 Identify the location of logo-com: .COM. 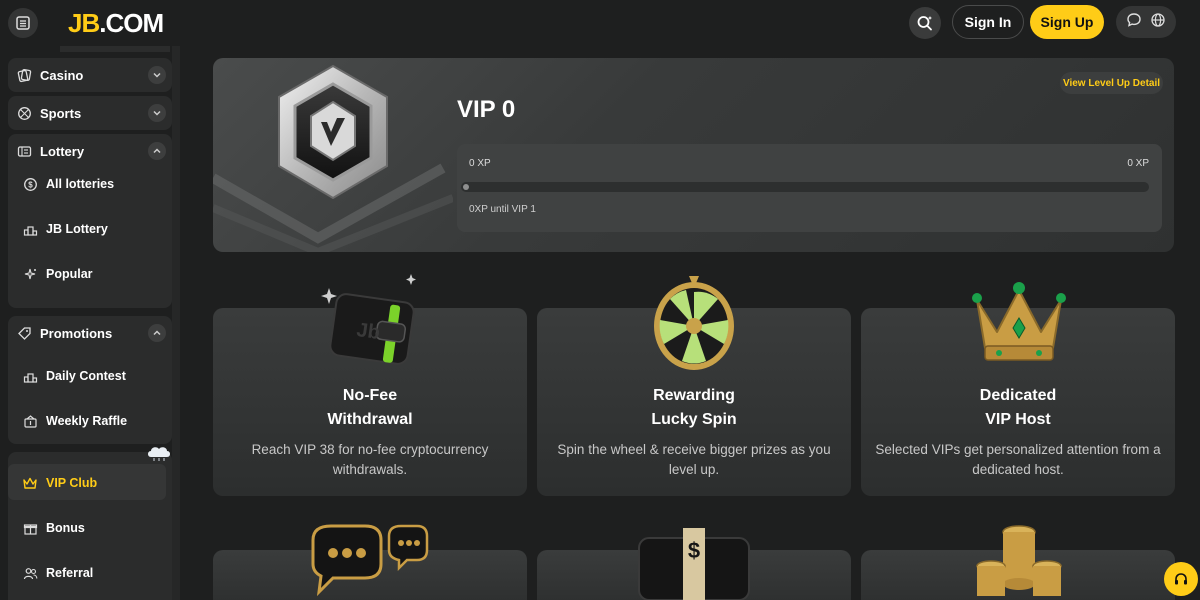
(131, 23).